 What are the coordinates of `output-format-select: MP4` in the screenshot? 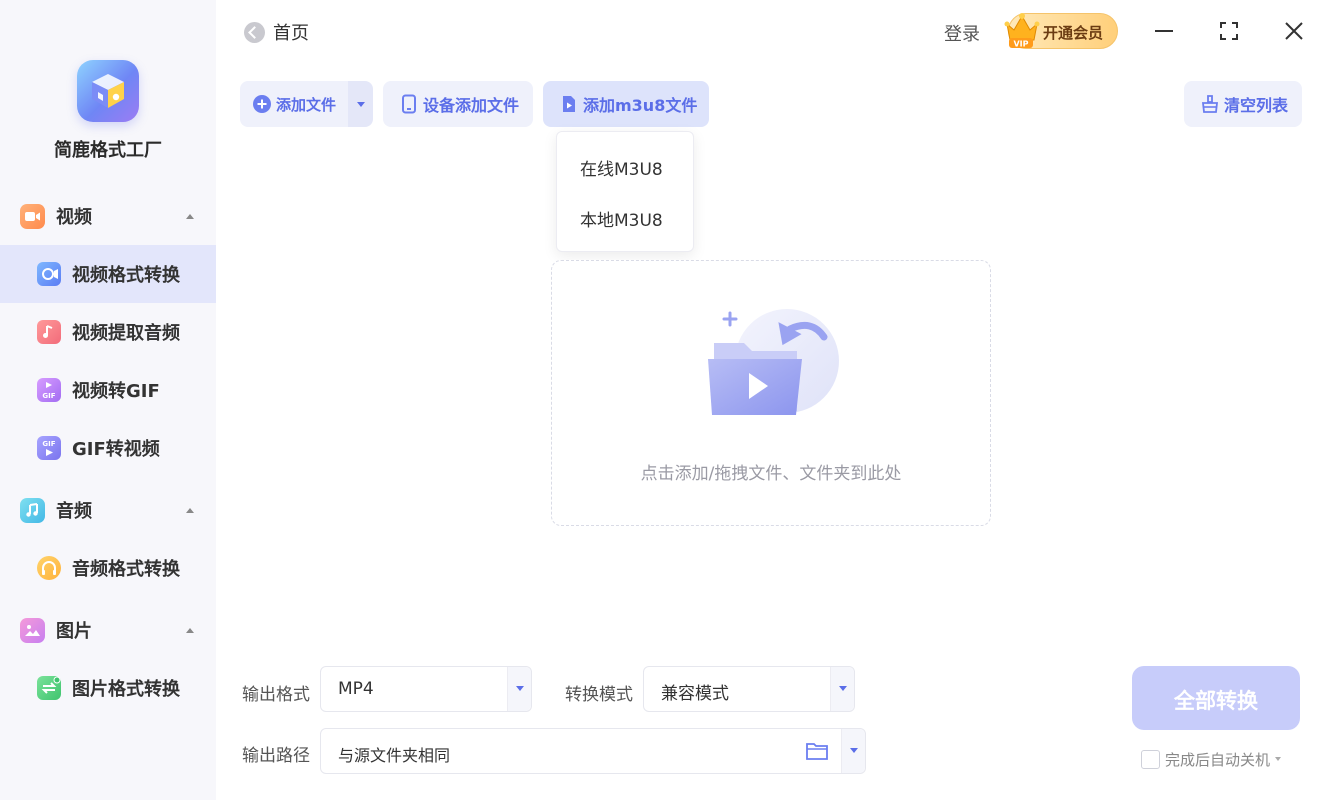 It's located at (426, 689).